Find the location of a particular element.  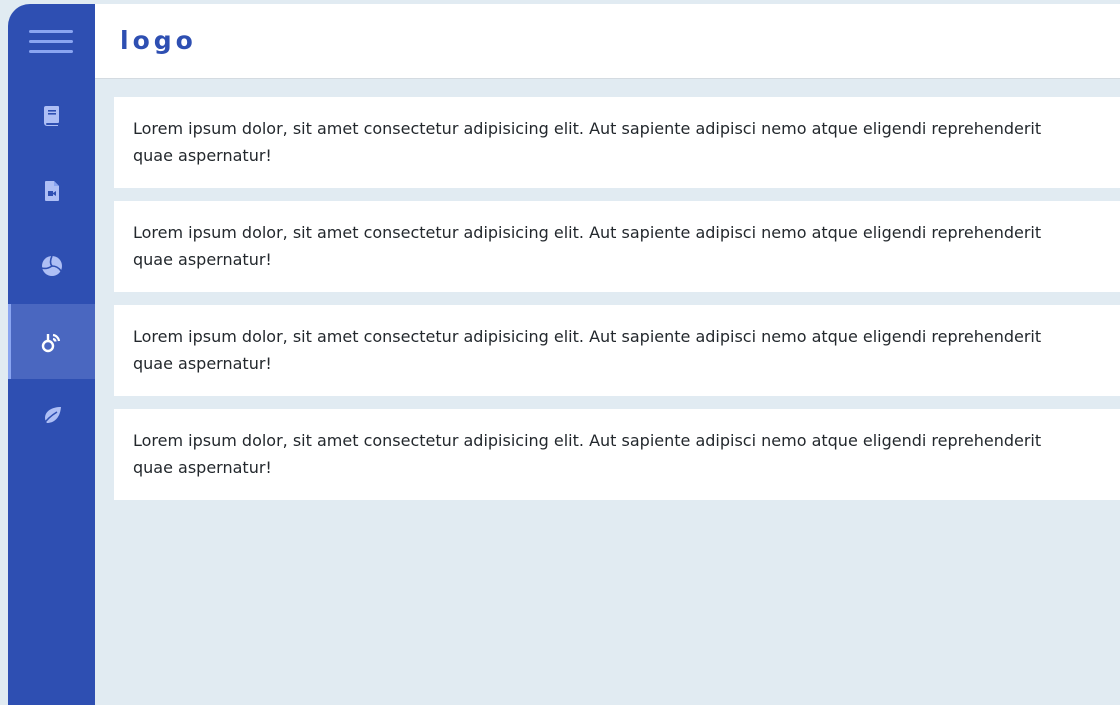

file-video-icon is located at coordinates (52, 191).